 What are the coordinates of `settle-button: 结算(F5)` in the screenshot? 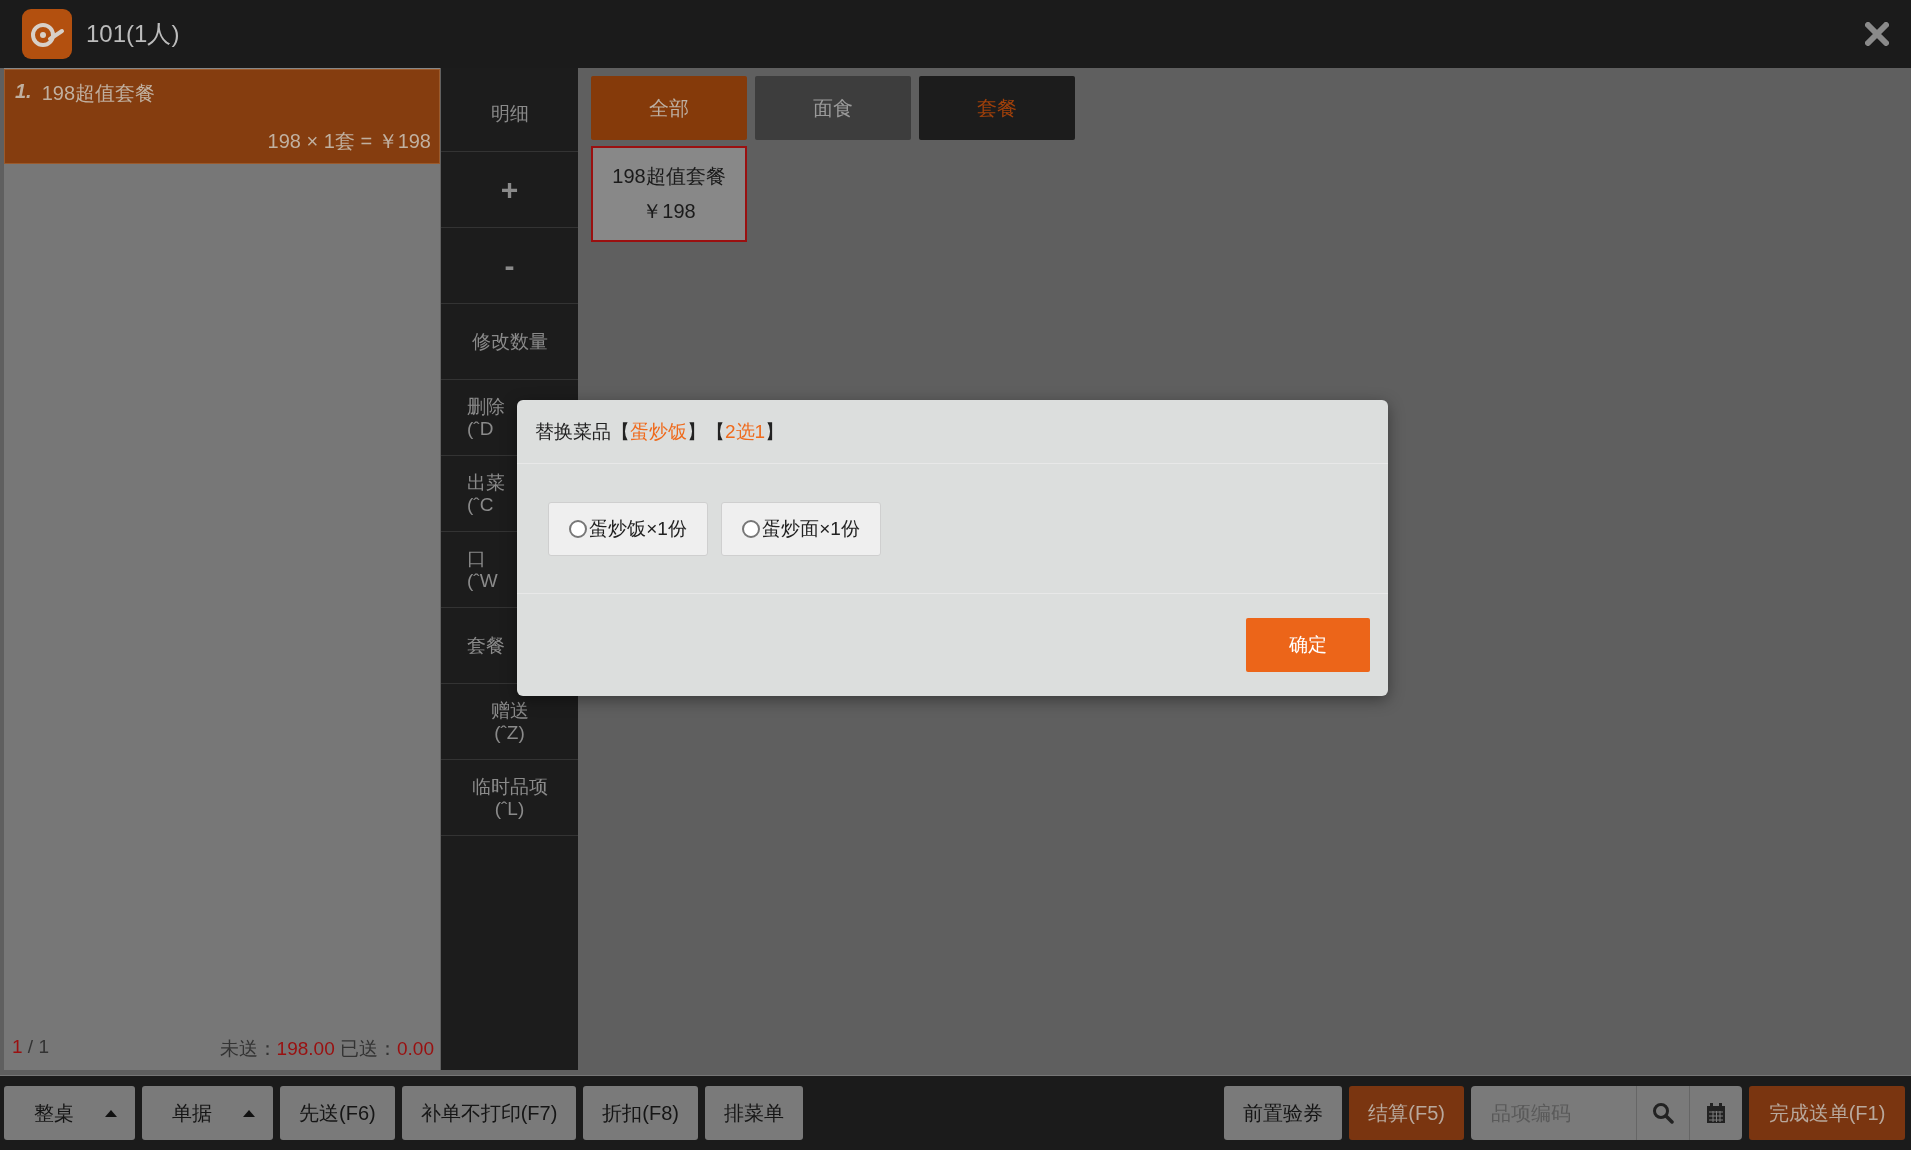 It's located at (1406, 1113).